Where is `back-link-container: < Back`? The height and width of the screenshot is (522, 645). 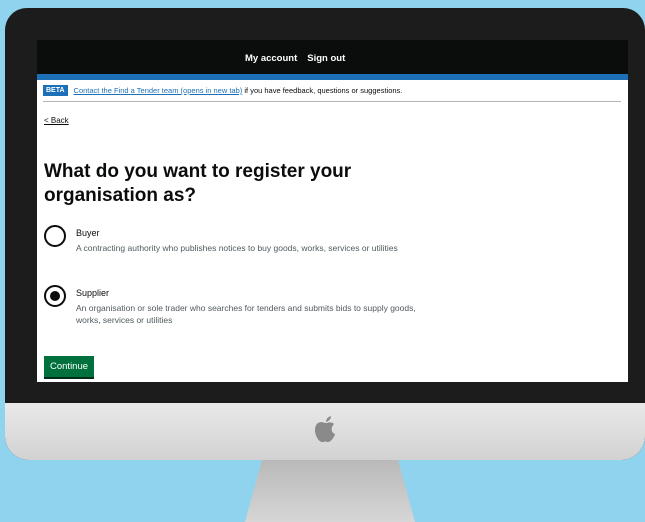 back-link-container: < Back is located at coordinates (56, 120).